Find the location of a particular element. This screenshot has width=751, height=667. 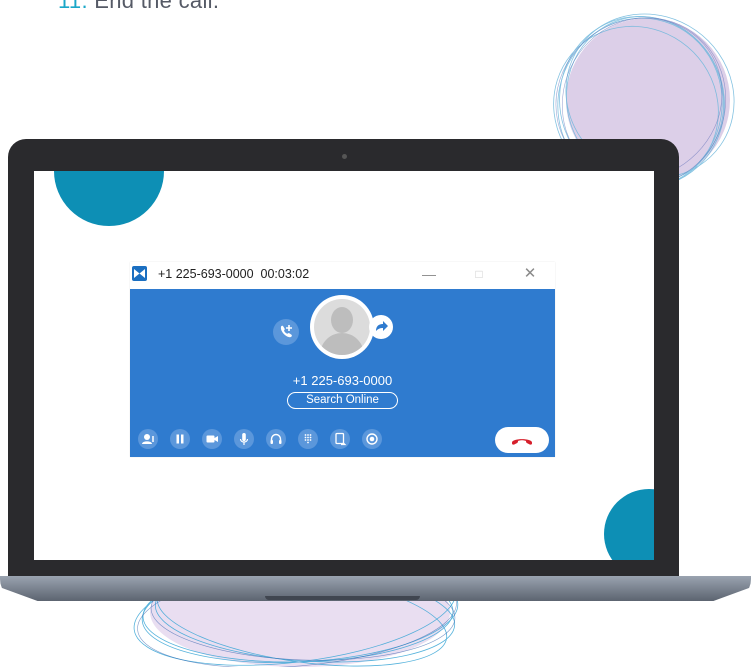

add-call-icon is located at coordinates (286, 331).